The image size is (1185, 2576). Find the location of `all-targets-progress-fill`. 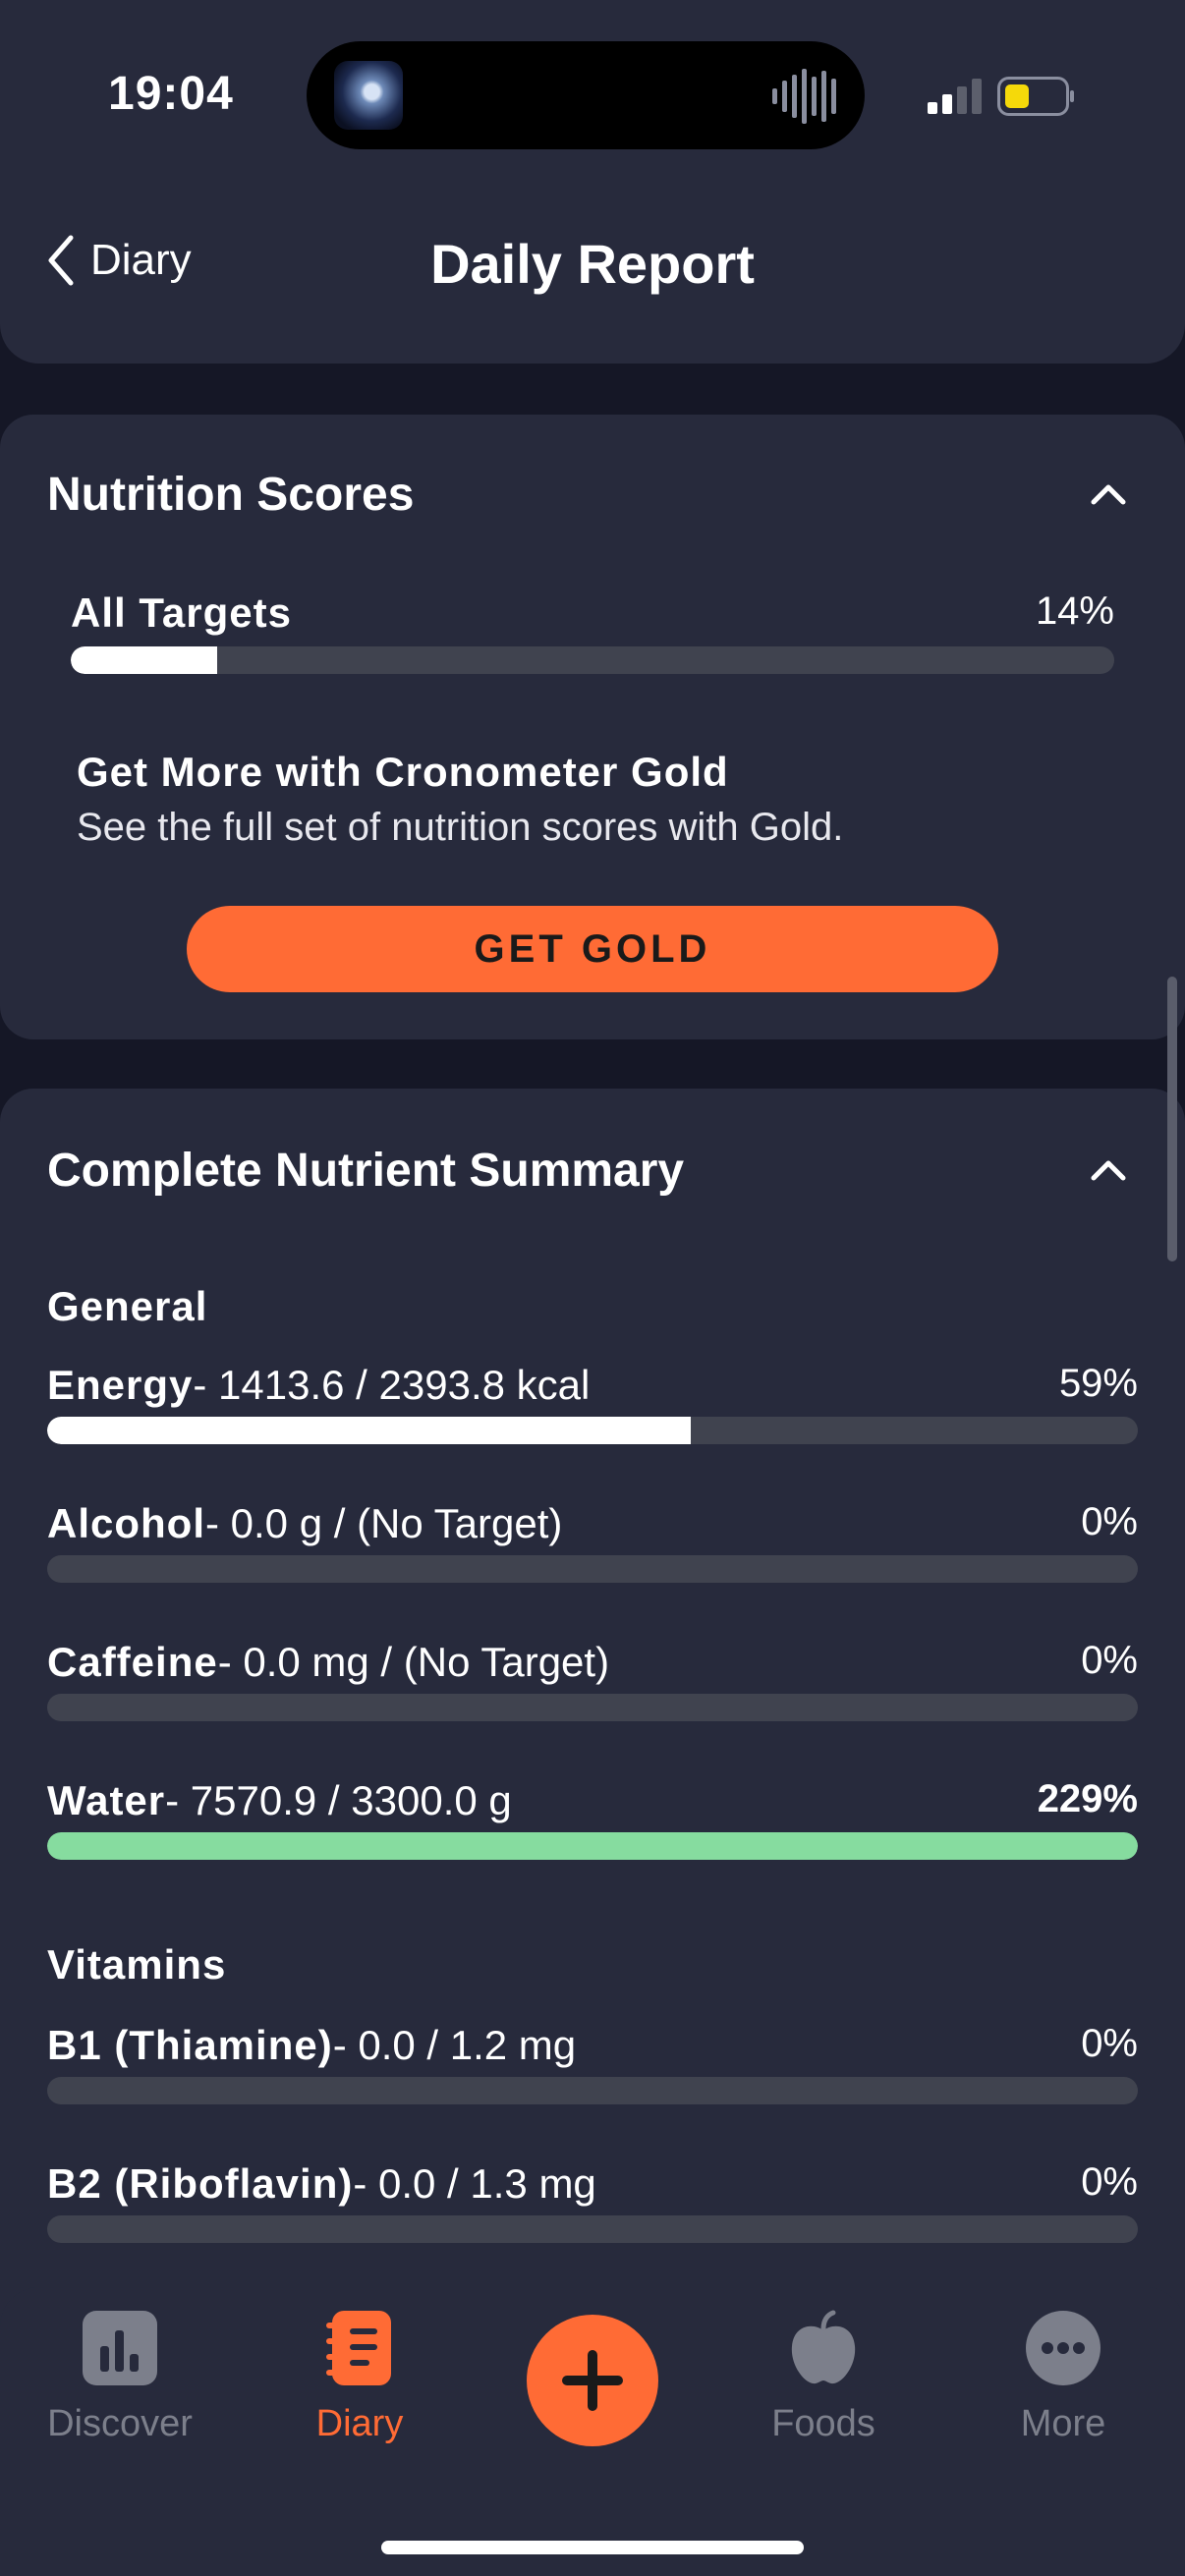

all-targets-progress-fill is located at coordinates (144, 660).